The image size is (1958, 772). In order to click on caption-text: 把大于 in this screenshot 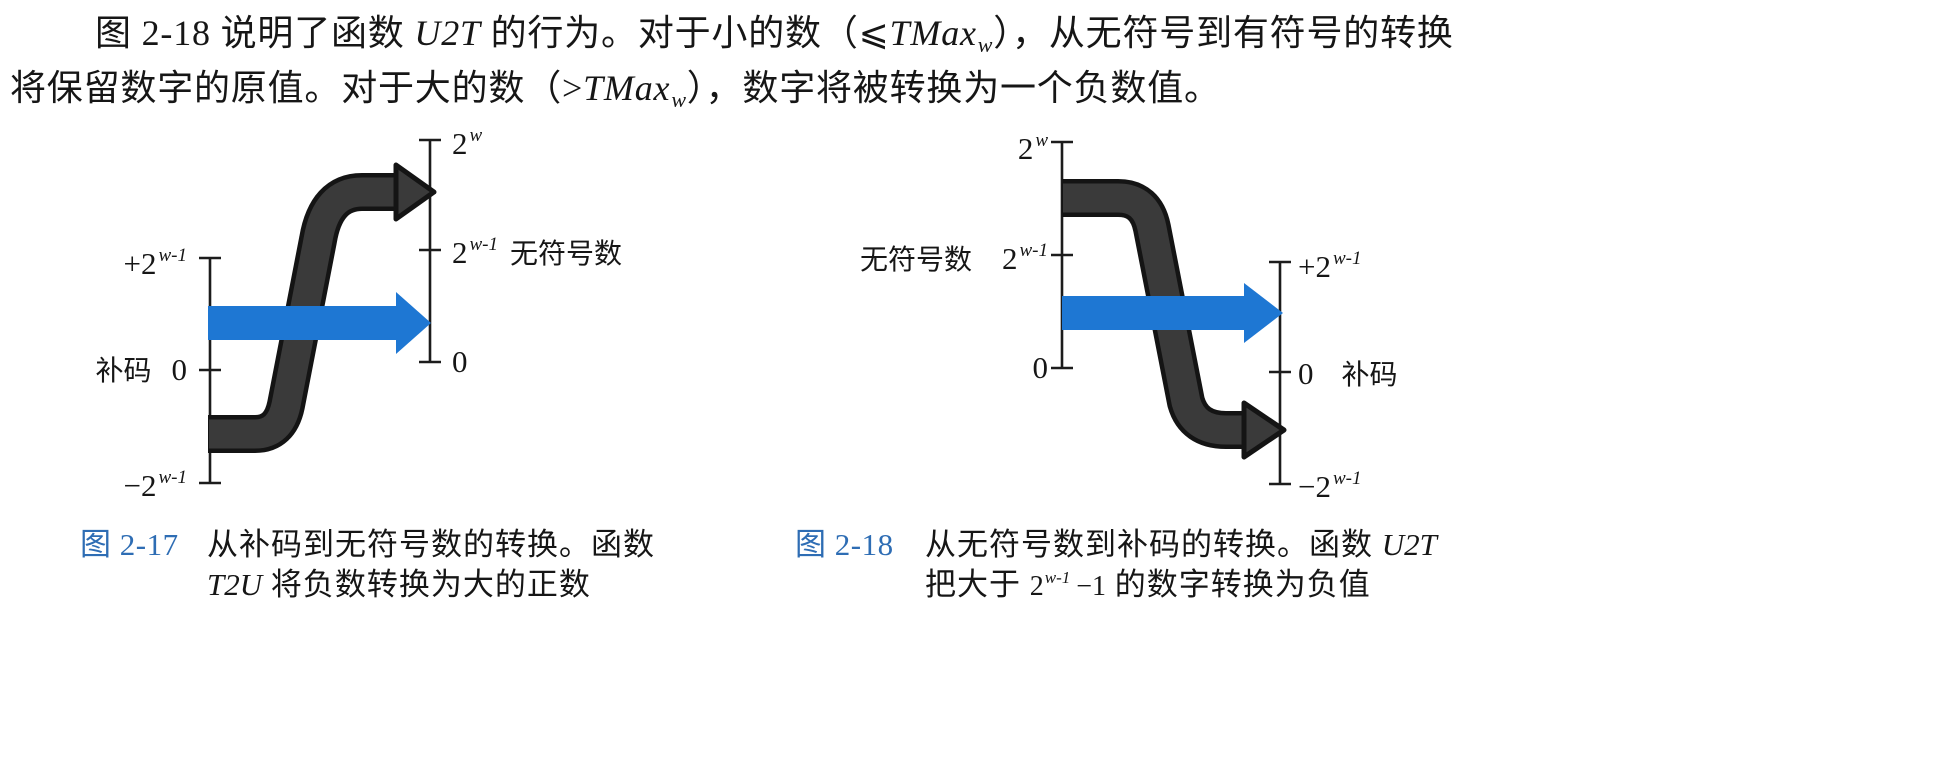, I will do `click(977, 584)`.